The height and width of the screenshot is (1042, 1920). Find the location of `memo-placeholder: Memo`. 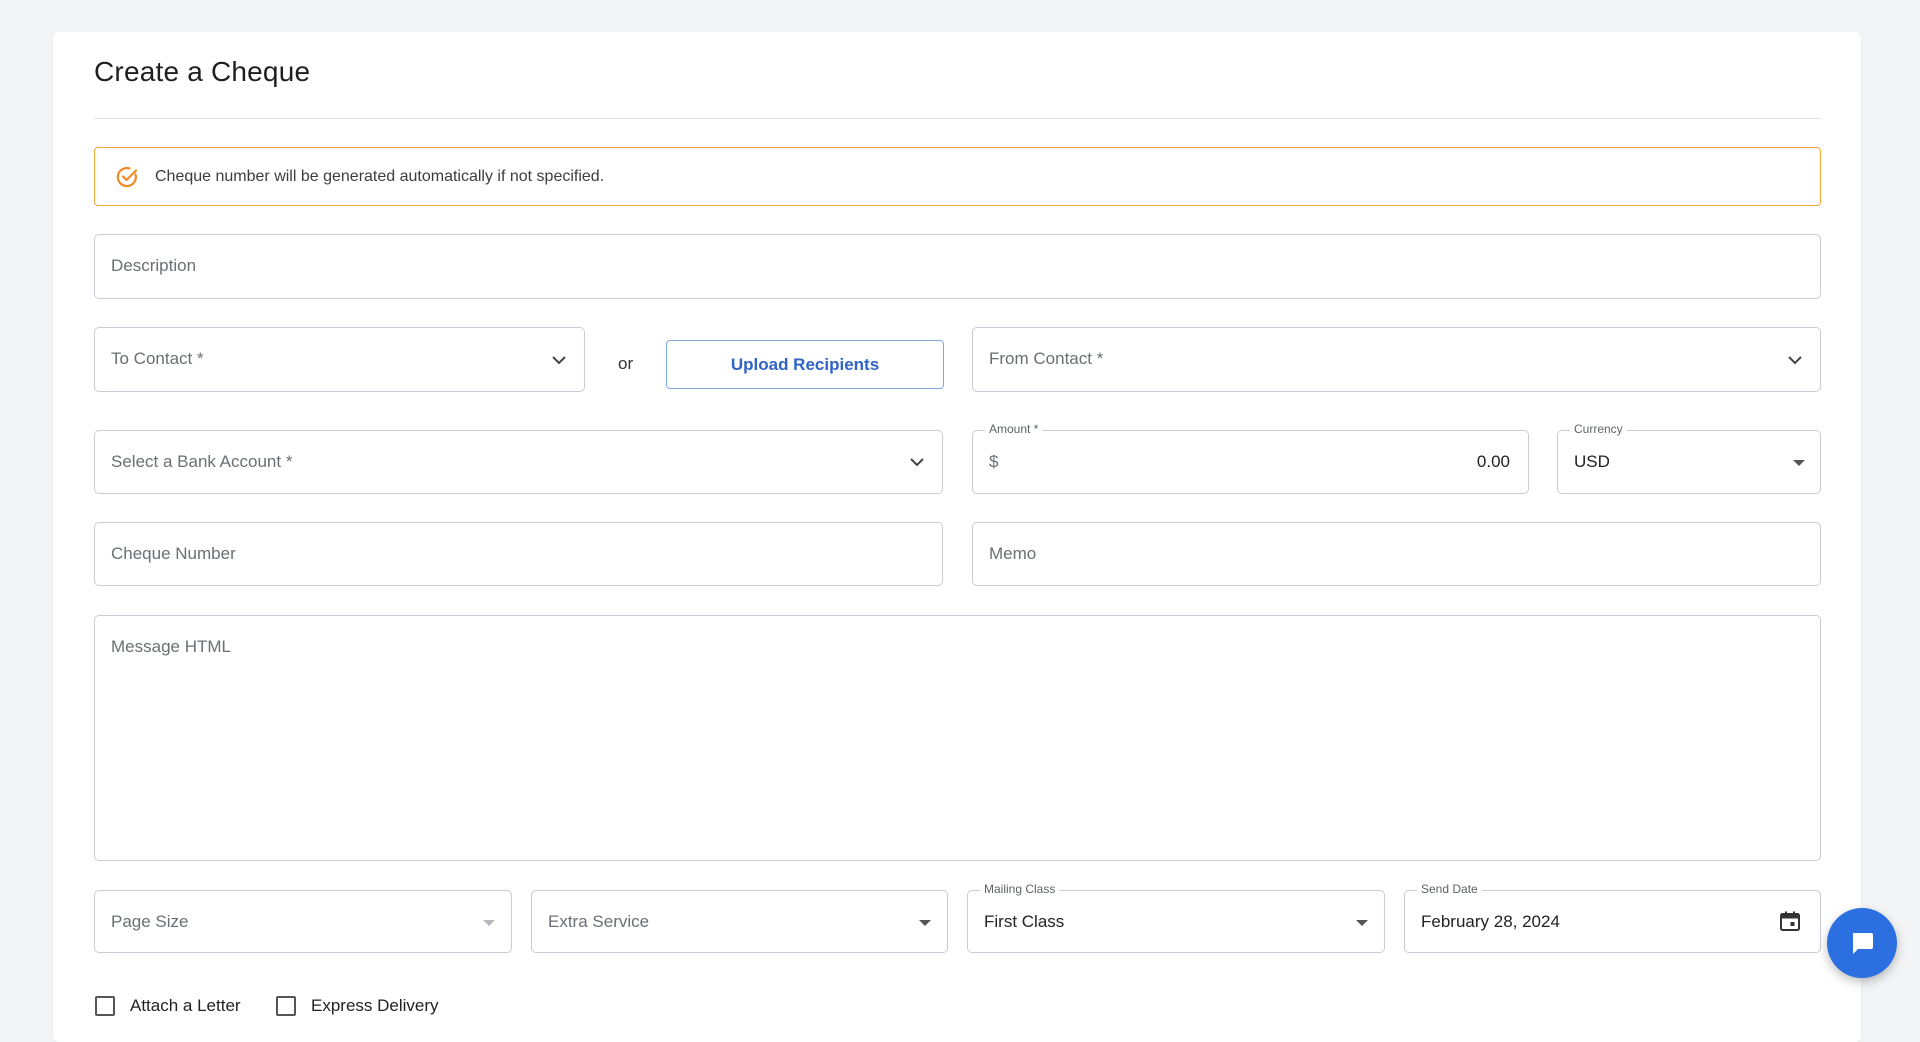

memo-placeholder: Memo is located at coordinates (1013, 553).